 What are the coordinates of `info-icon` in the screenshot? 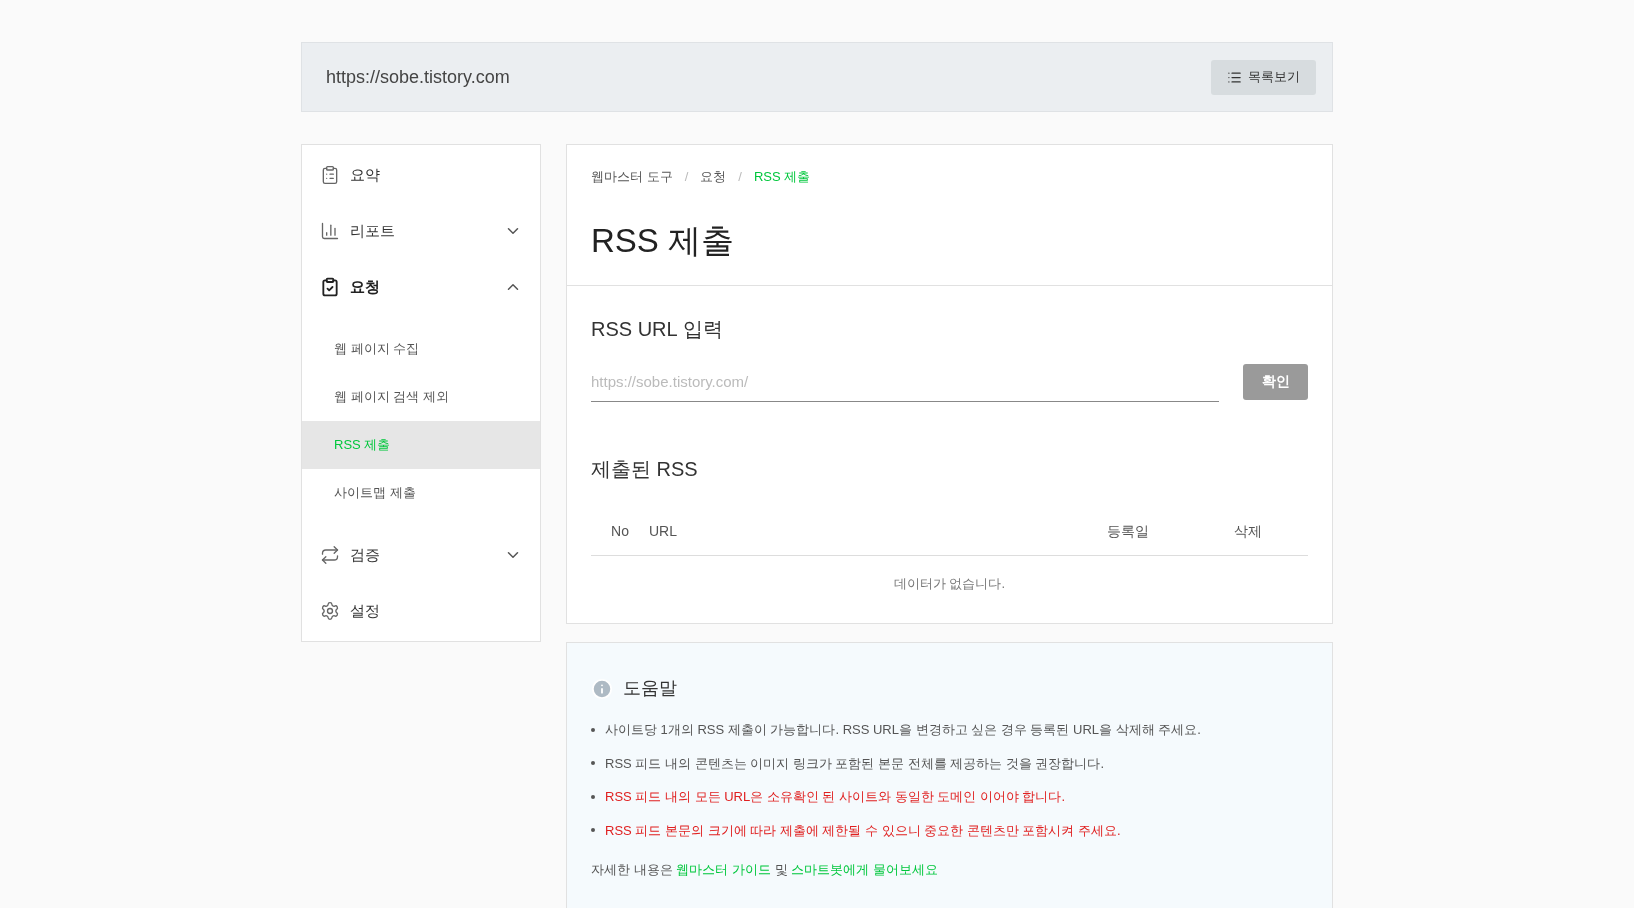 It's located at (602, 688).